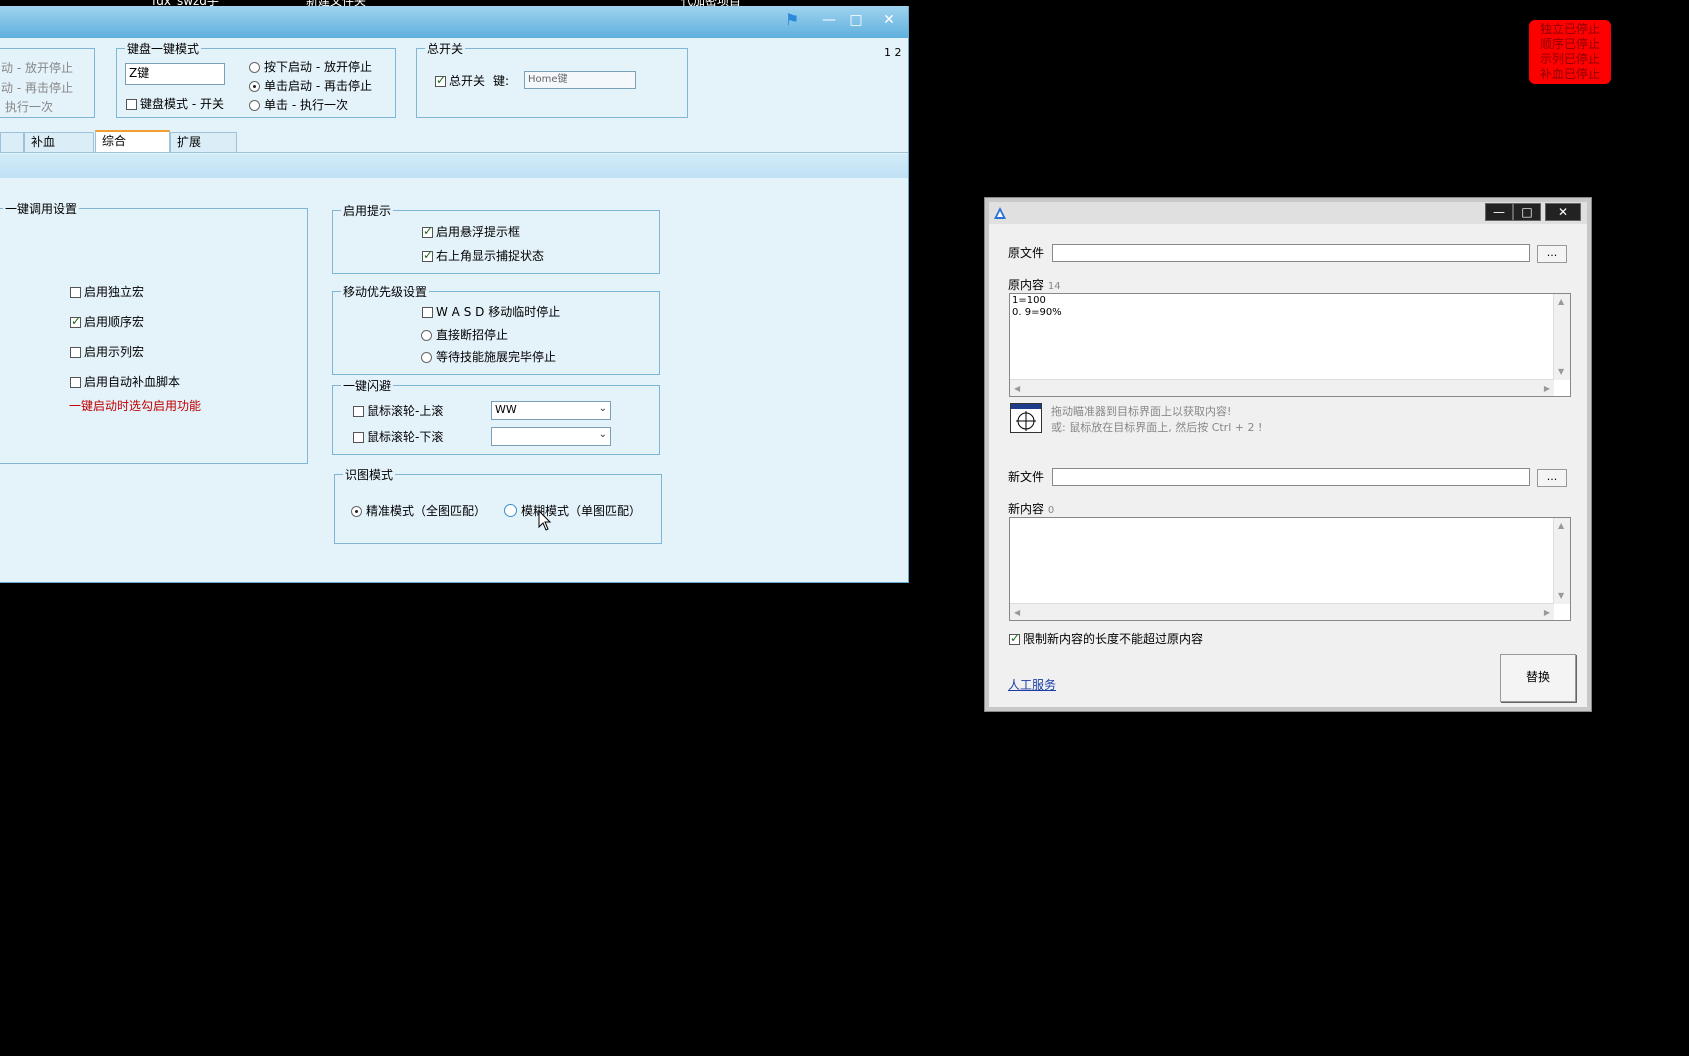 This screenshot has width=1689, height=1056. I want to click on group-title: 移动优先级设置, so click(385, 291).